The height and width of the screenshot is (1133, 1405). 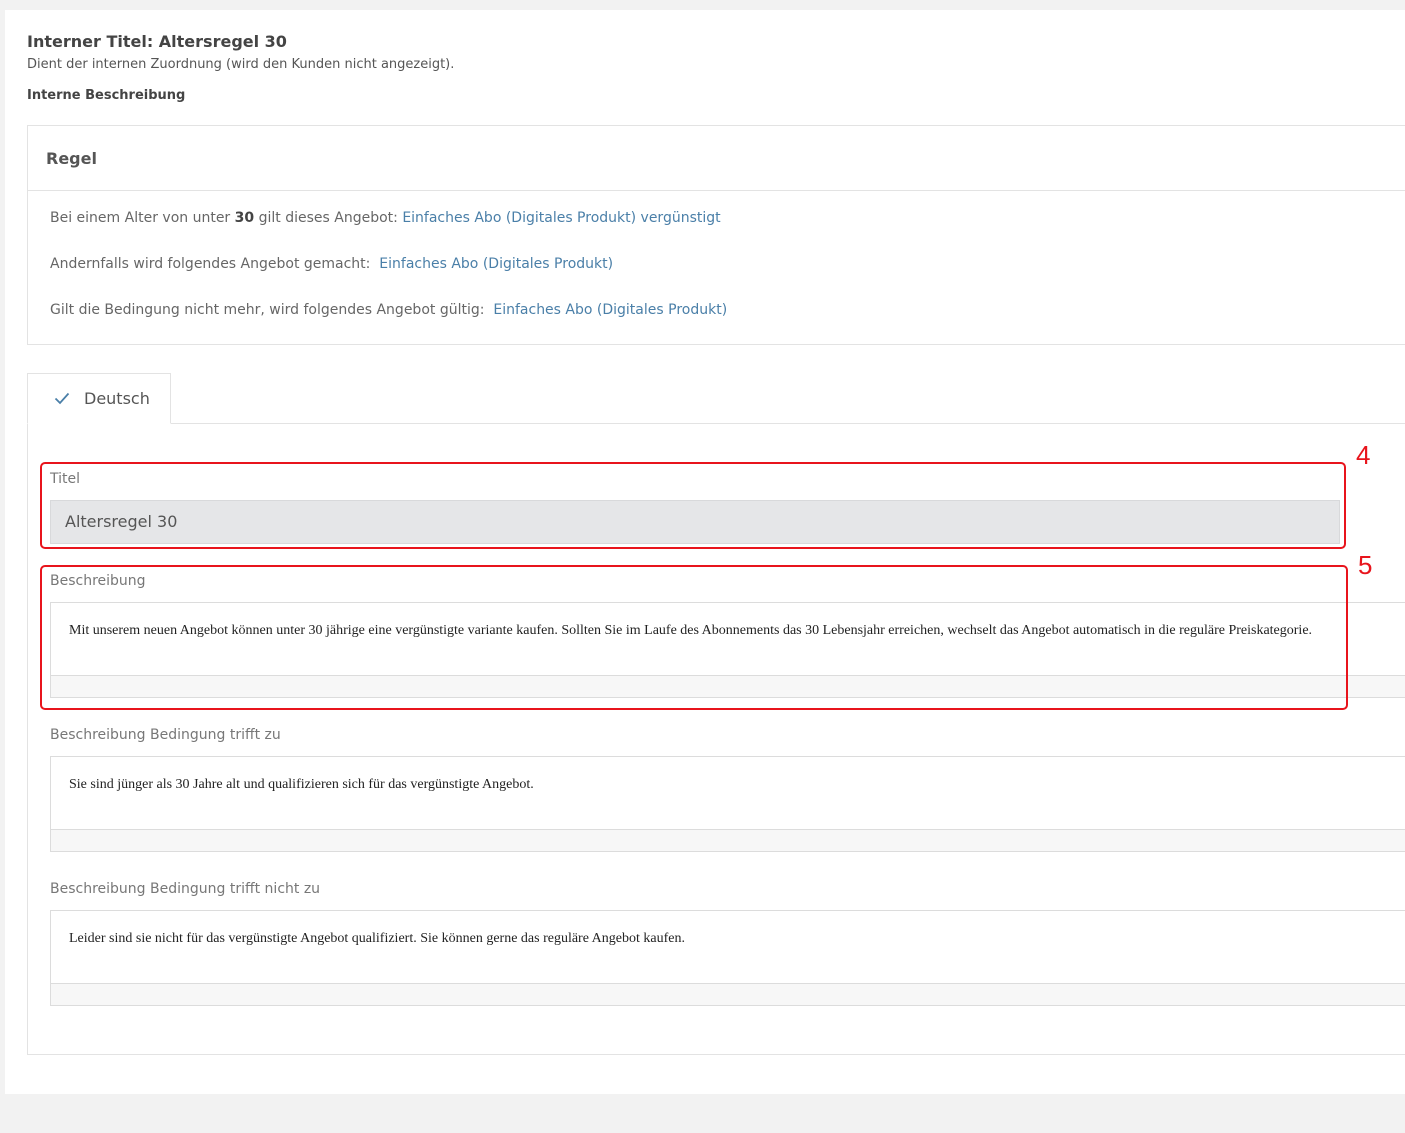 What do you see at coordinates (117, 398) in the screenshot?
I see `tab-label: Deutsch` at bounding box center [117, 398].